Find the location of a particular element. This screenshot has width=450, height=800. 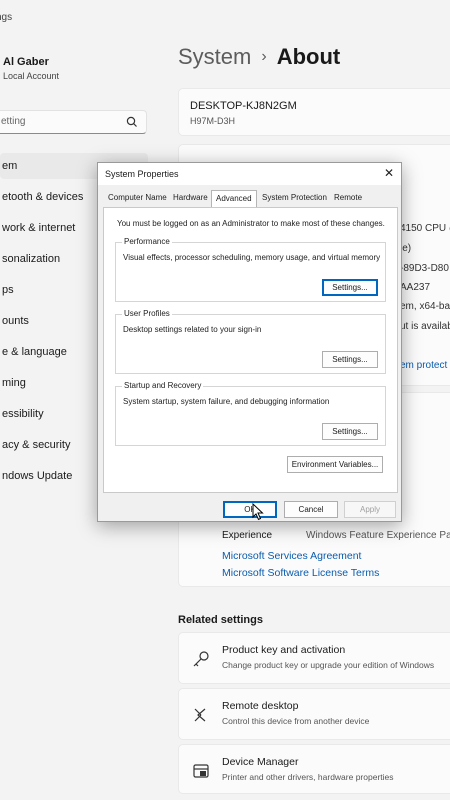

search-placeholder: etting is located at coordinates (13, 121).